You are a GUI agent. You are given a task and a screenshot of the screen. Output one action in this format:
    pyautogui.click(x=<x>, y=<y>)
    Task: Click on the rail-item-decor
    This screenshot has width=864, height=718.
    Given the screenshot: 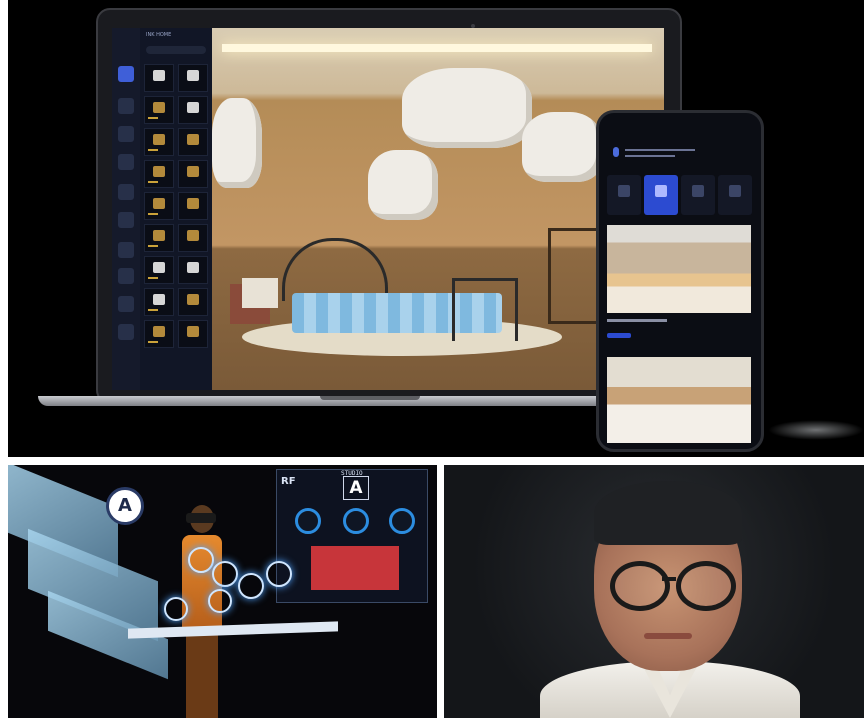 What is the action you would take?
    pyautogui.click(x=126, y=162)
    